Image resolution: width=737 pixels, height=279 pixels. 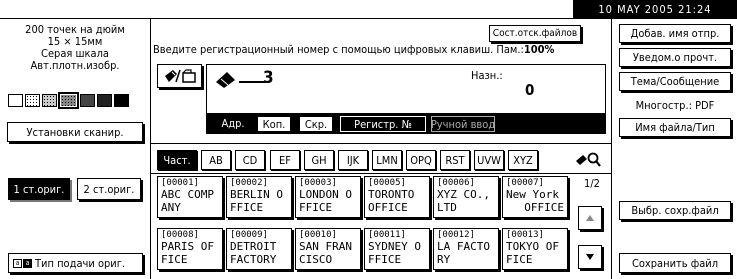 I want to click on email-folder-icon, so click(x=180, y=76).